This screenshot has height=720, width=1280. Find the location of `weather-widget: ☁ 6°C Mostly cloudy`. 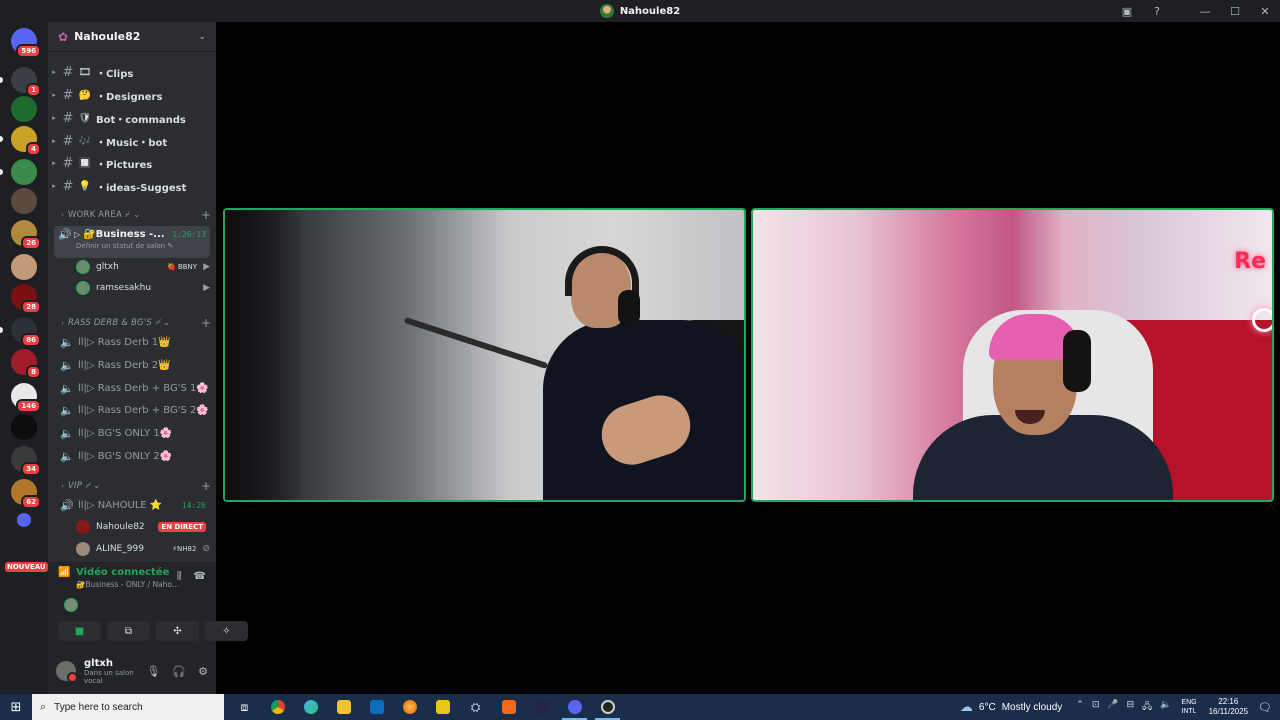

weather-widget: ☁ 6°C Mostly cloudy is located at coordinates (1011, 707).